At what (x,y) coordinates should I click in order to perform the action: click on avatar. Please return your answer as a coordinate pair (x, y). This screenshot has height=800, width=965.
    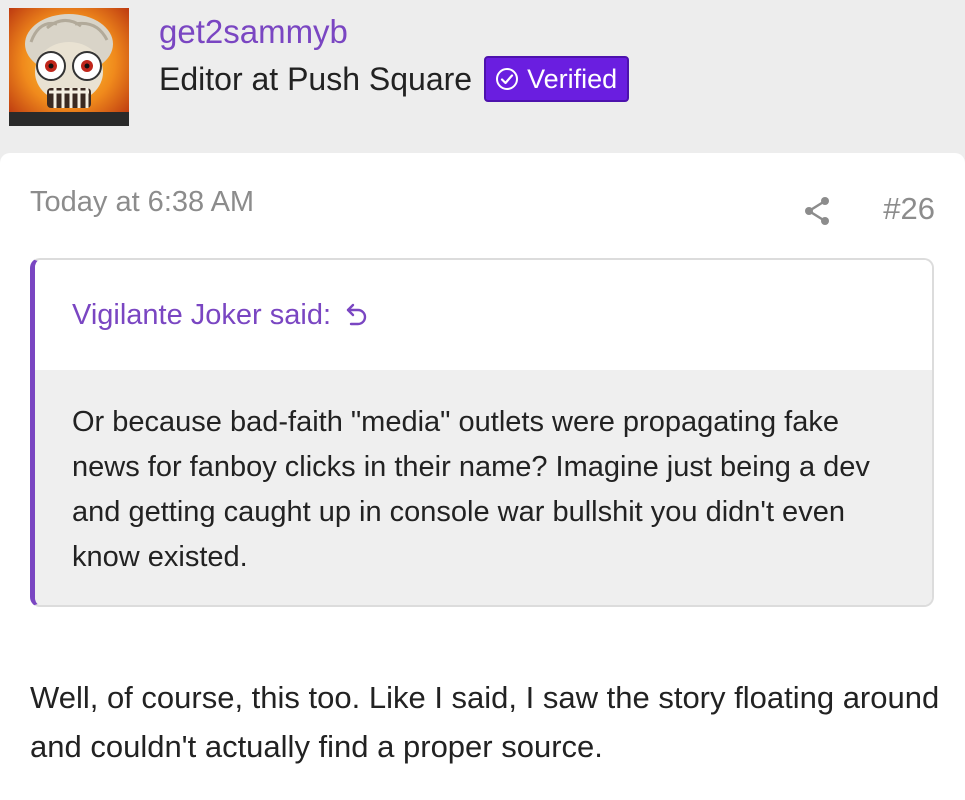
    Looking at the image, I should click on (69, 67).